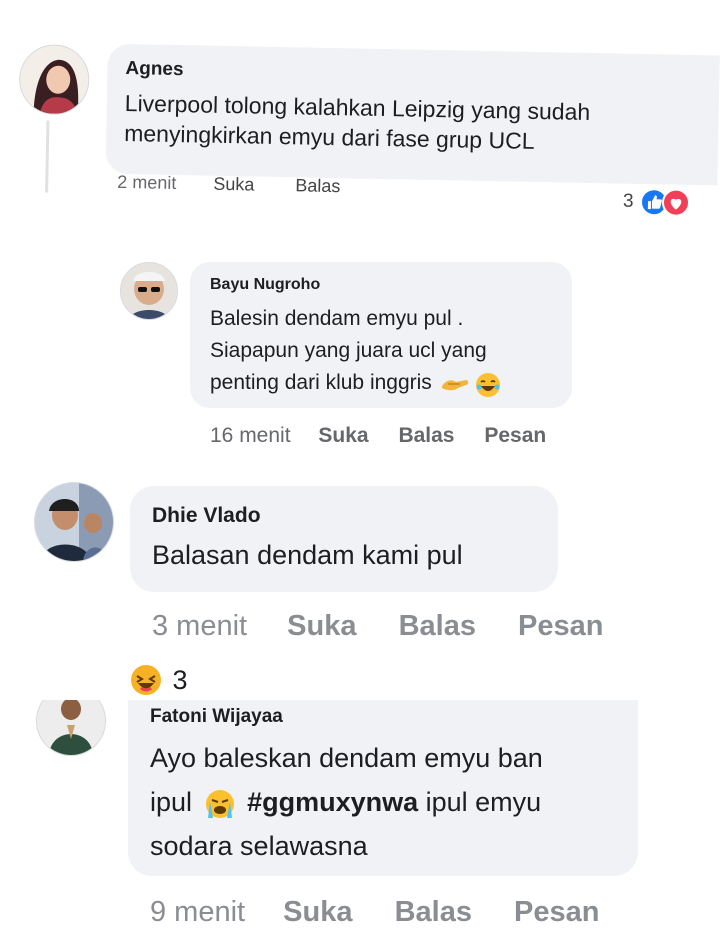 The height and width of the screenshot is (949, 720). What do you see at coordinates (378, 436) in the screenshot?
I see `comment-actions: 16 menit Suka Balas Pesan` at bounding box center [378, 436].